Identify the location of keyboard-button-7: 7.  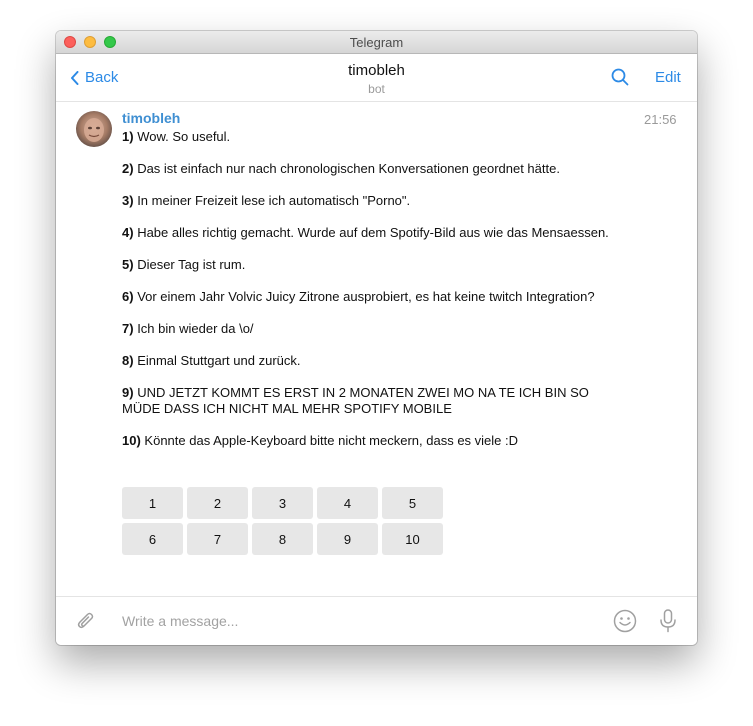
(217, 539).